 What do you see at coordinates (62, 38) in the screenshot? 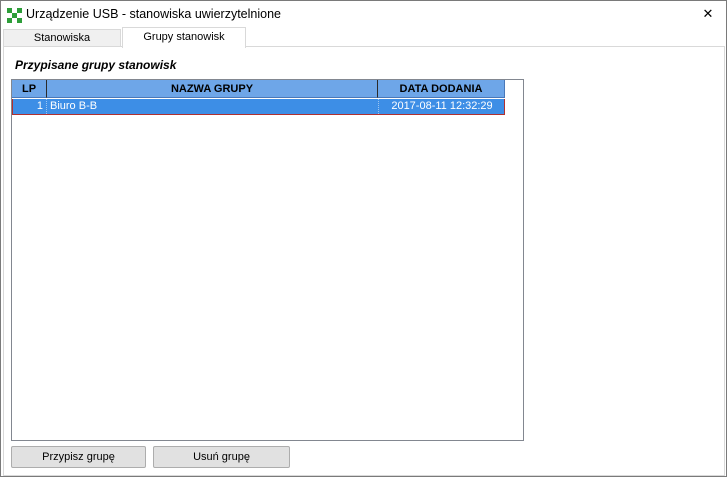
I see `tab-stanowiska: Stanowiska` at bounding box center [62, 38].